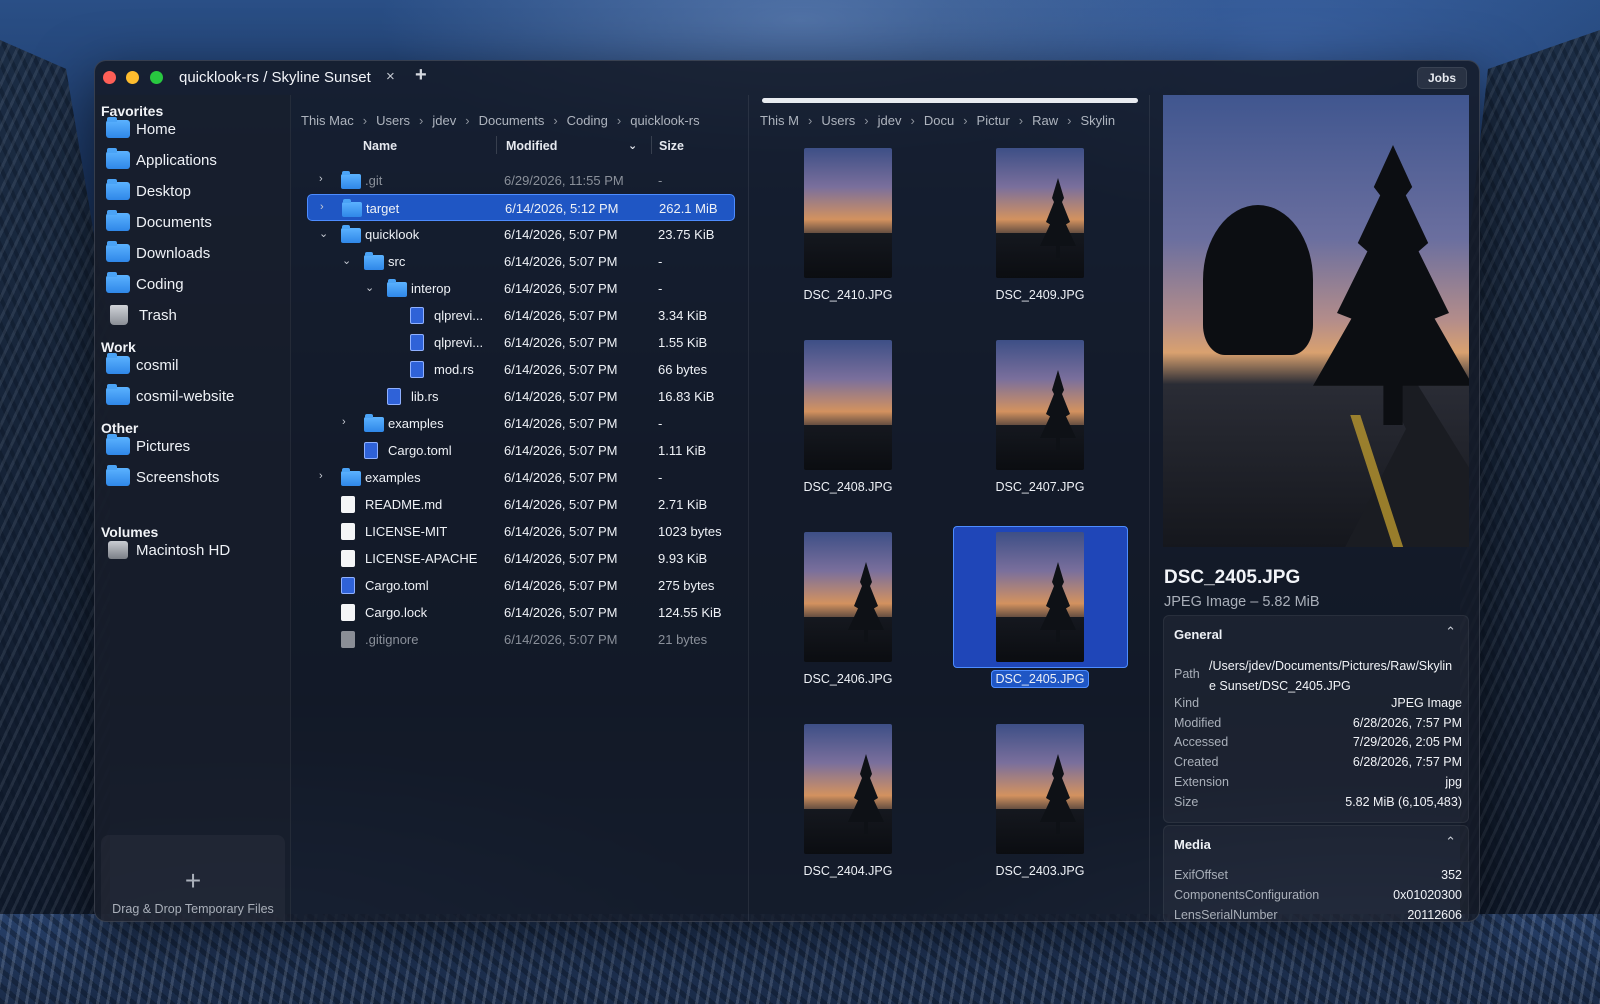 This screenshot has width=1600, height=1004. What do you see at coordinates (196, 191) in the screenshot?
I see `sidebar-item-desktop: Desktop` at bounding box center [196, 191].